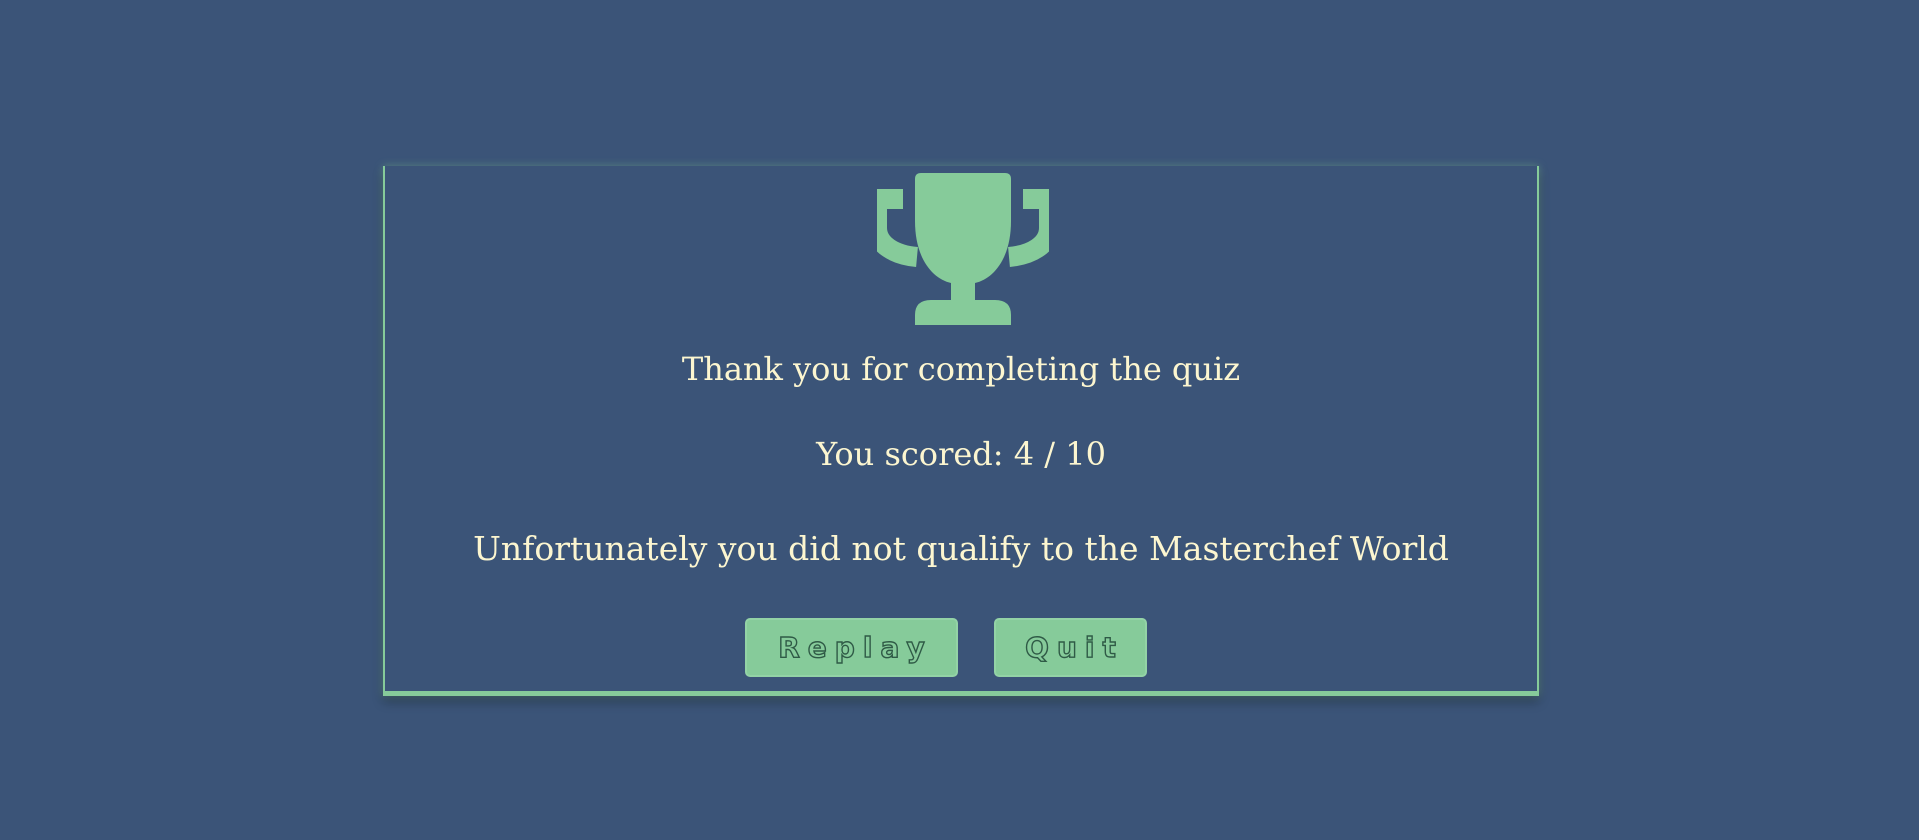 The width and height of the screenshot is (1919, 840). Describe the element at coordinates (961, 454) in the screenshot. I see `score-text: You scored: 4 / 10` at that location.